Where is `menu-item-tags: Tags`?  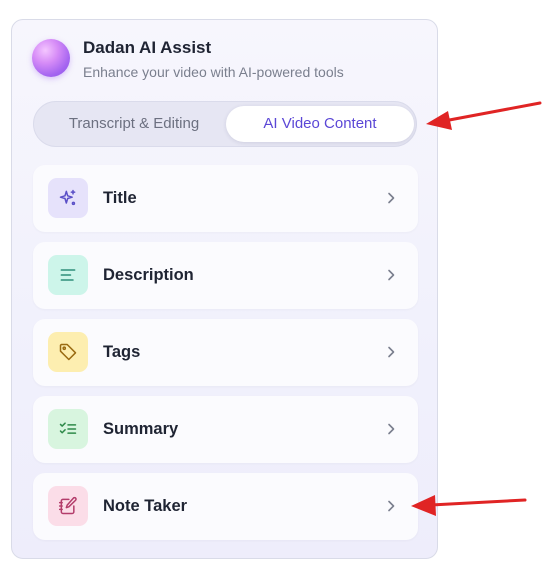
menu-item-tags: Tags is located at coordinates (225, 352).